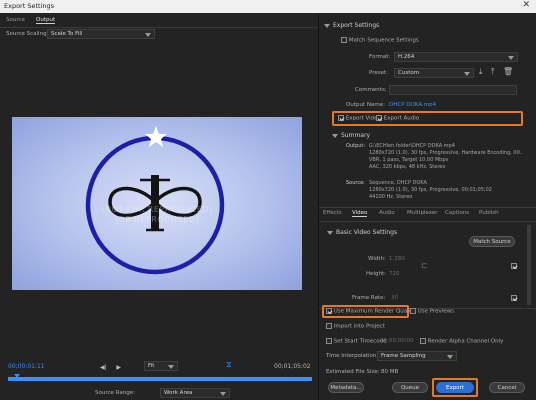 Image resolution: width=536 pixels, height=400 pixels. What do you see at coordinates (110, 367) in the screenshot?
I see `playback-controls: ◀| ▶` at bounding box center [110, 367].